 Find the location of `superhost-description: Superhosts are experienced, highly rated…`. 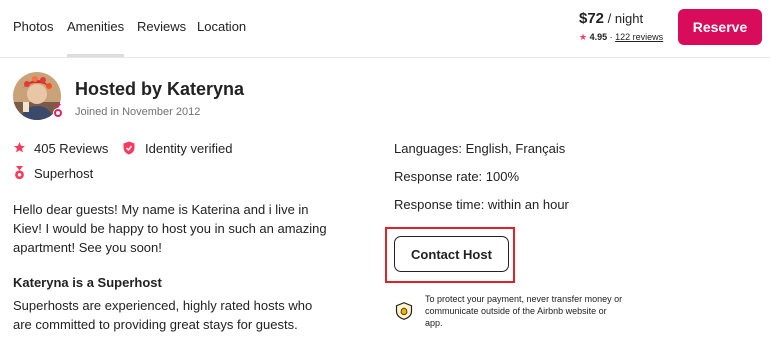

superhost-description: Superhosts are experienced, highly rated… is located at coordinates (163, 315).